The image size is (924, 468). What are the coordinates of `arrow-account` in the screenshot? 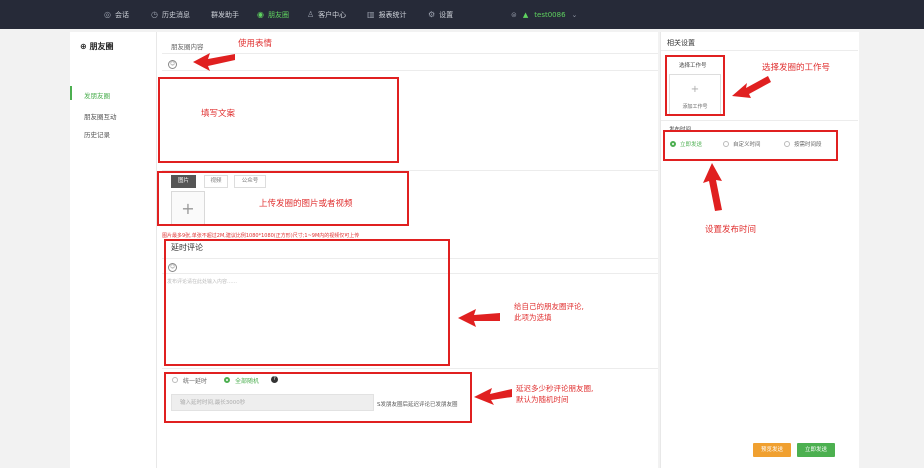 It's located at (751, 87).